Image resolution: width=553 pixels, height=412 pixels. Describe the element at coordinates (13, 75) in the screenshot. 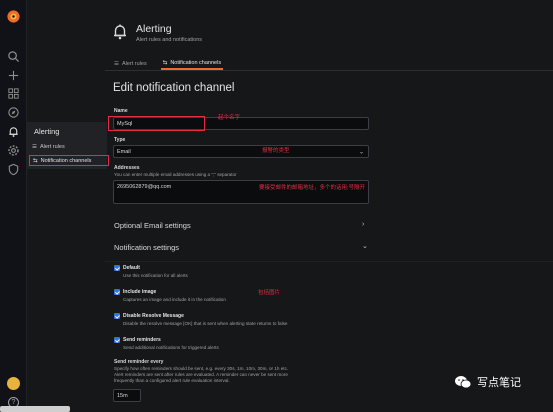

I see `plus-icon` at that location.